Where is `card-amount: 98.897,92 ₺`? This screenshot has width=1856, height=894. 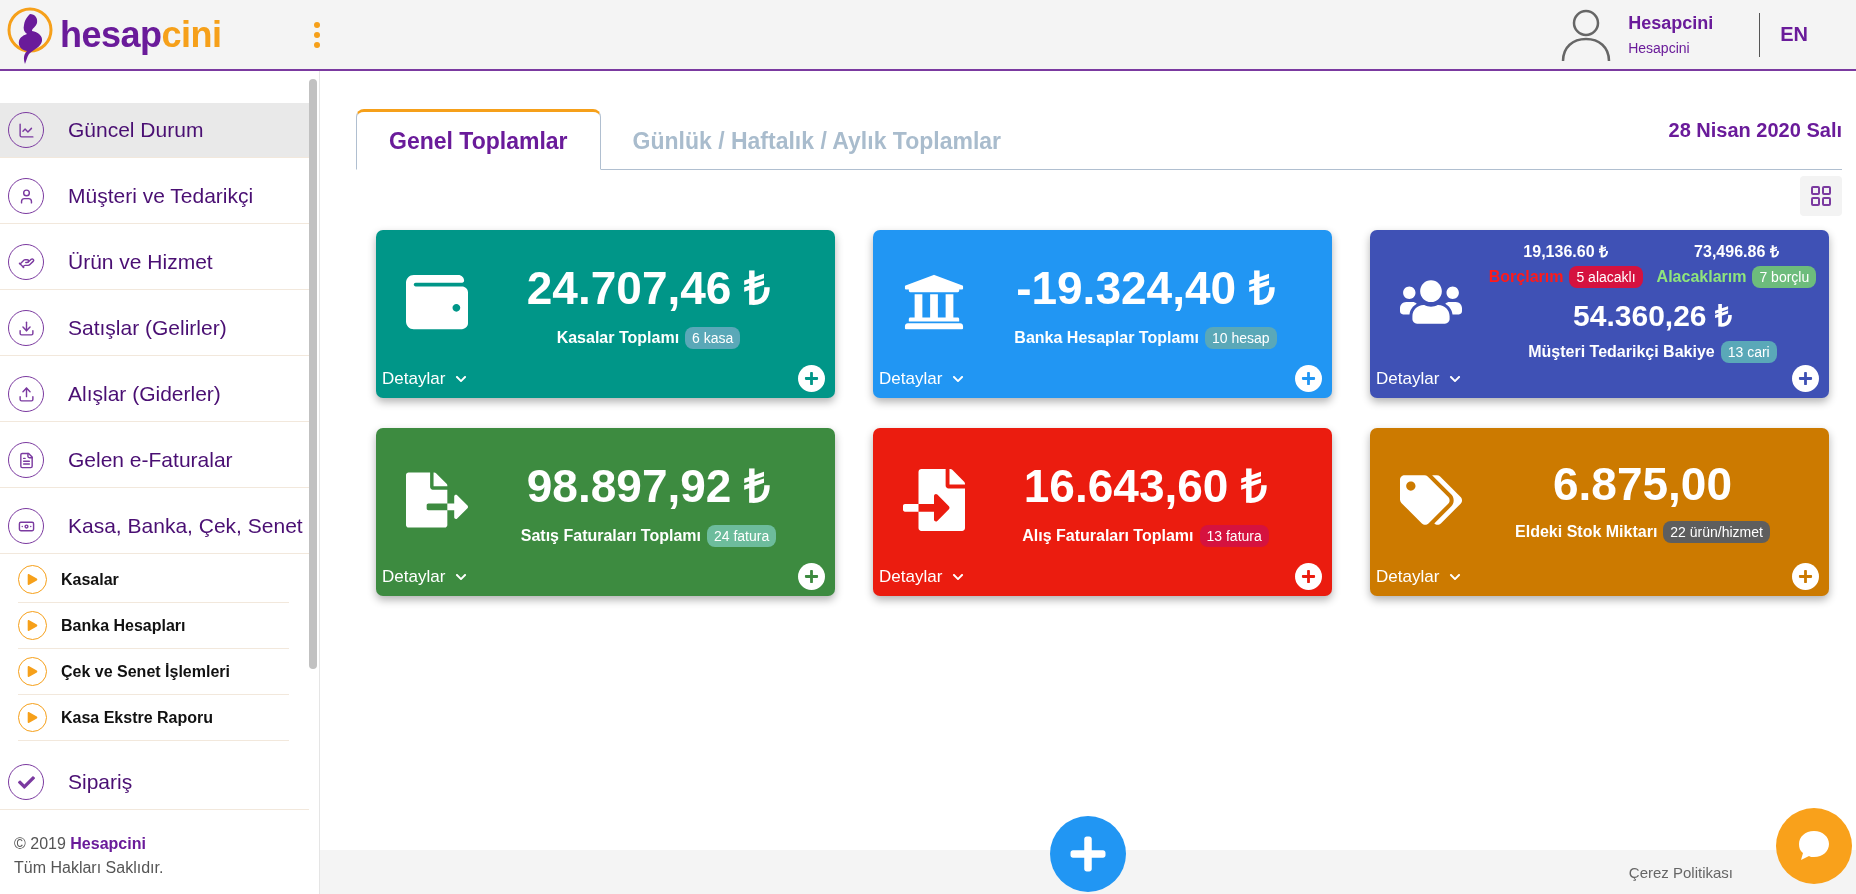
card-amount: 98.897,92 ₺ is located at coordinates (648, 486).